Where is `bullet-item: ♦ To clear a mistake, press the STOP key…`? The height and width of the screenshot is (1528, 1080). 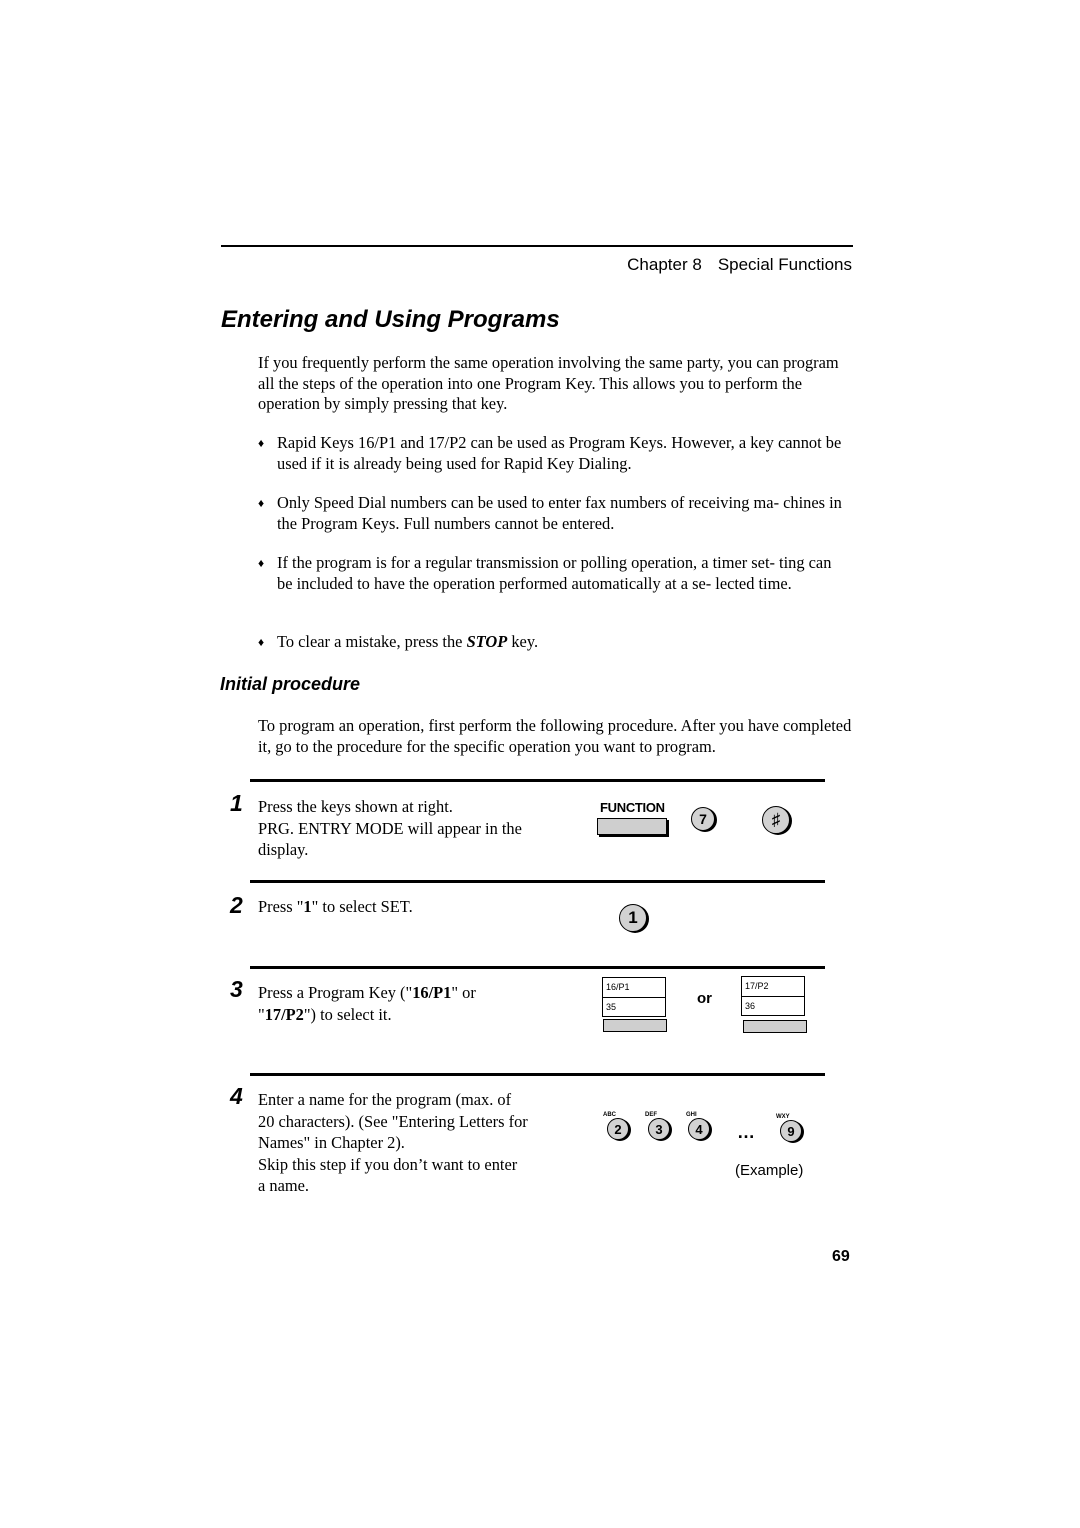 bullet-item: ♦ To clear a mistake, press the STOP key… is located at coordinates (398, 641).